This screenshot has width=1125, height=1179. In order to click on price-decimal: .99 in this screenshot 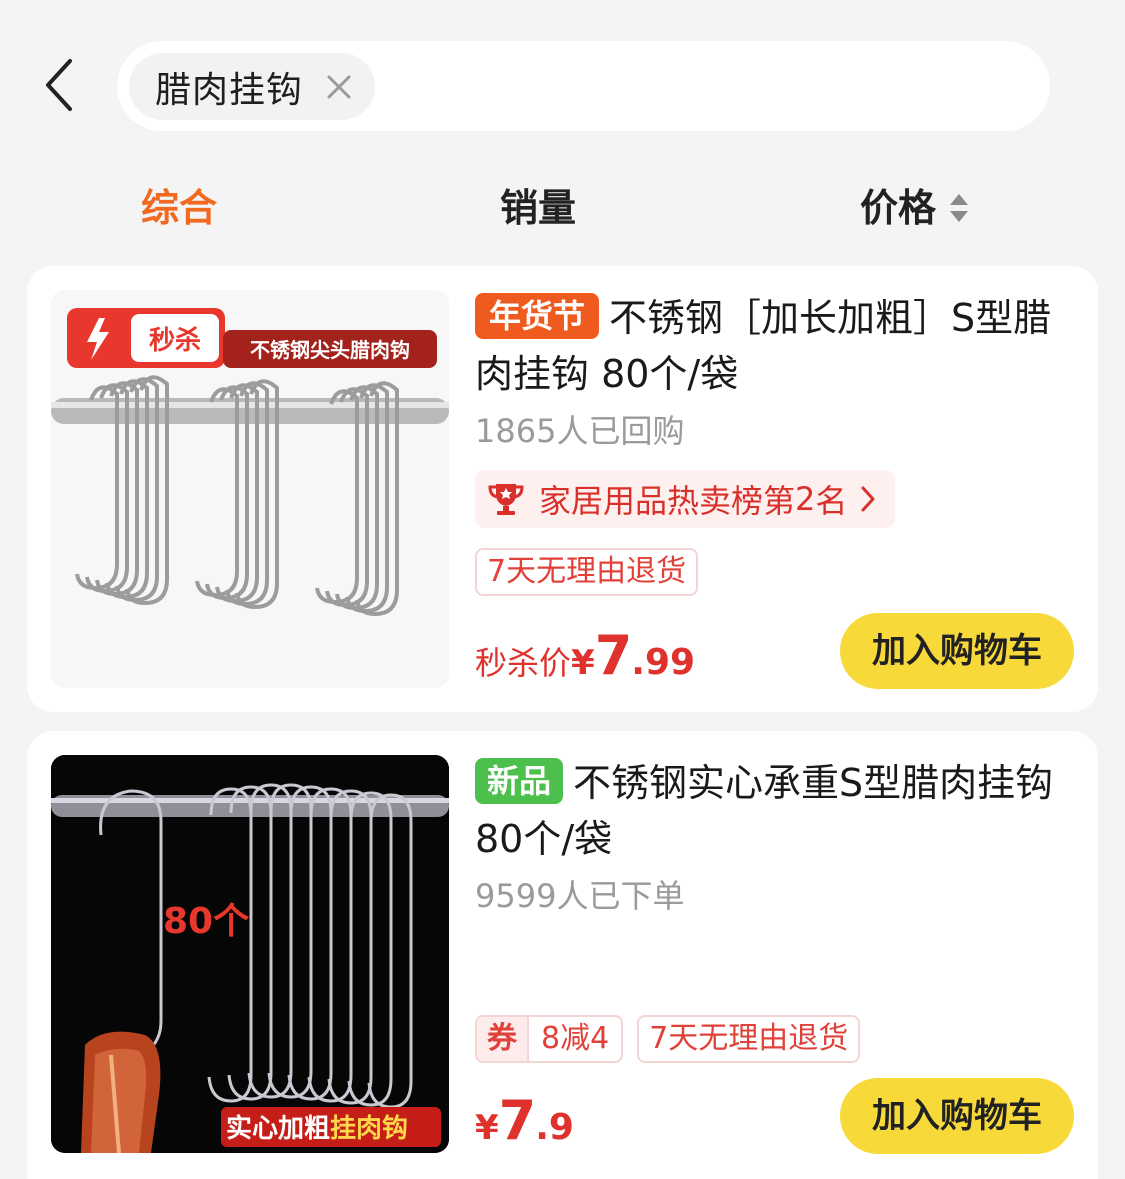, I will do `click(663, 662)`.